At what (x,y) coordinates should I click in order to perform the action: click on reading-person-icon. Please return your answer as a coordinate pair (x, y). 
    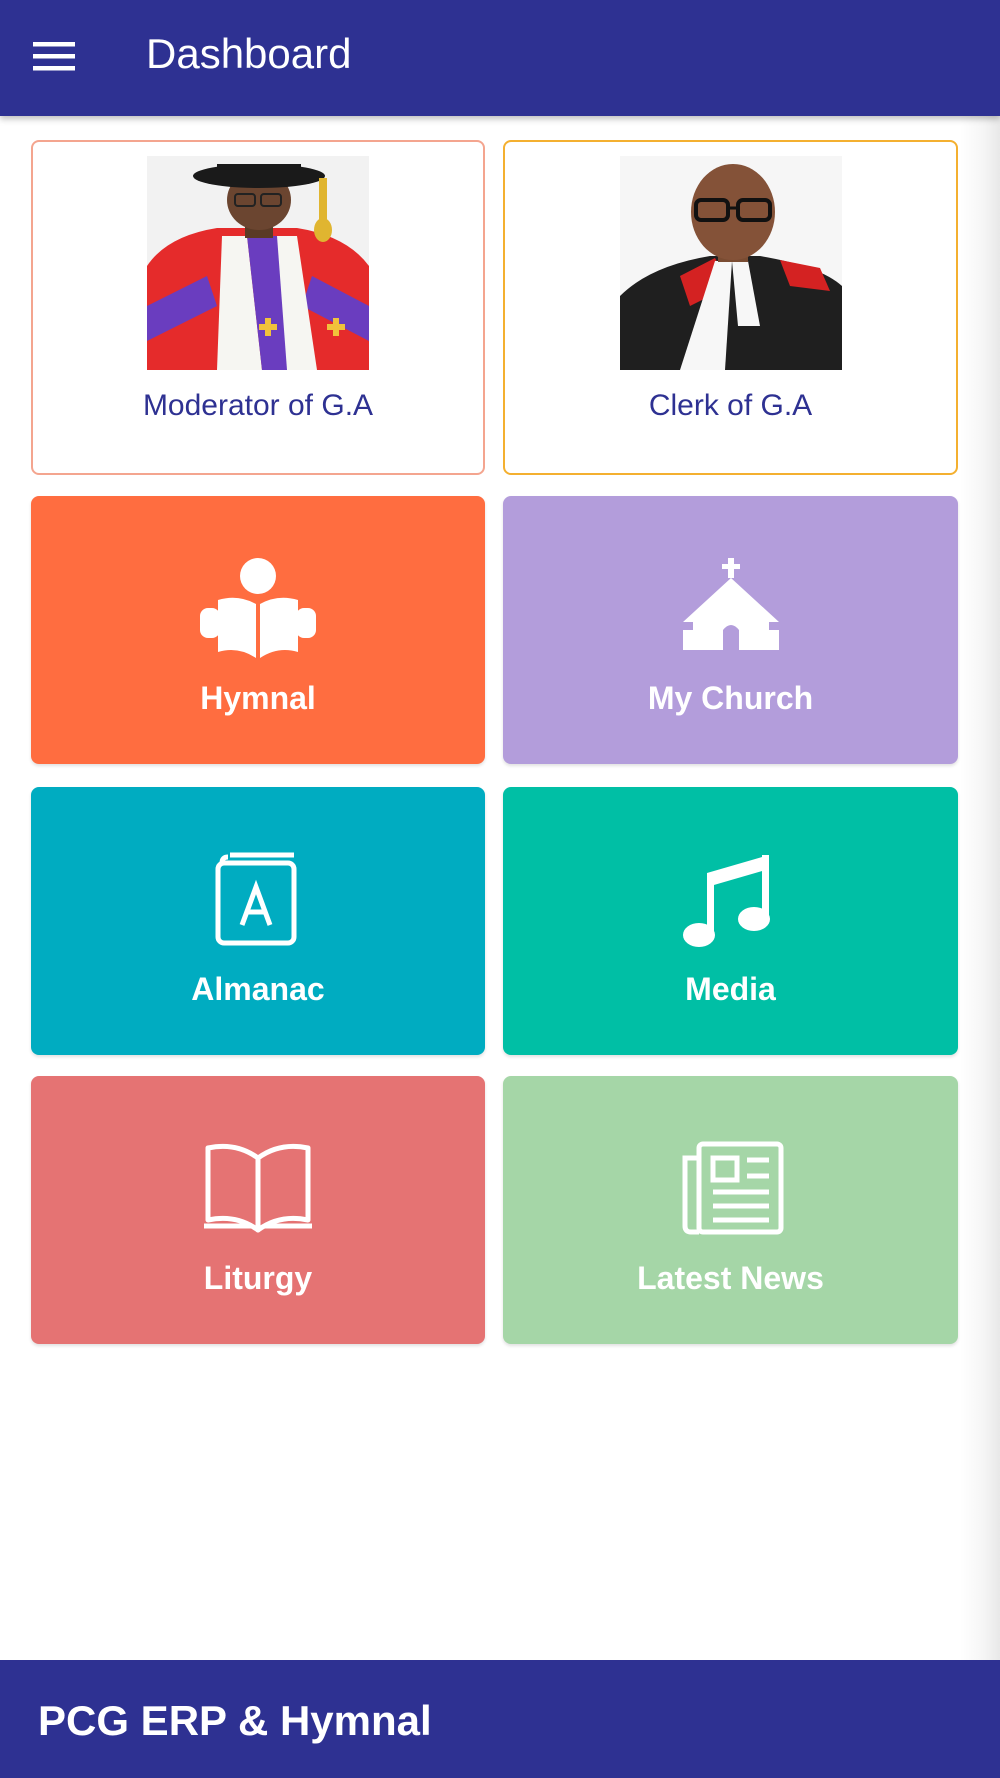
    Looking at the image, I should click on (258, 608).